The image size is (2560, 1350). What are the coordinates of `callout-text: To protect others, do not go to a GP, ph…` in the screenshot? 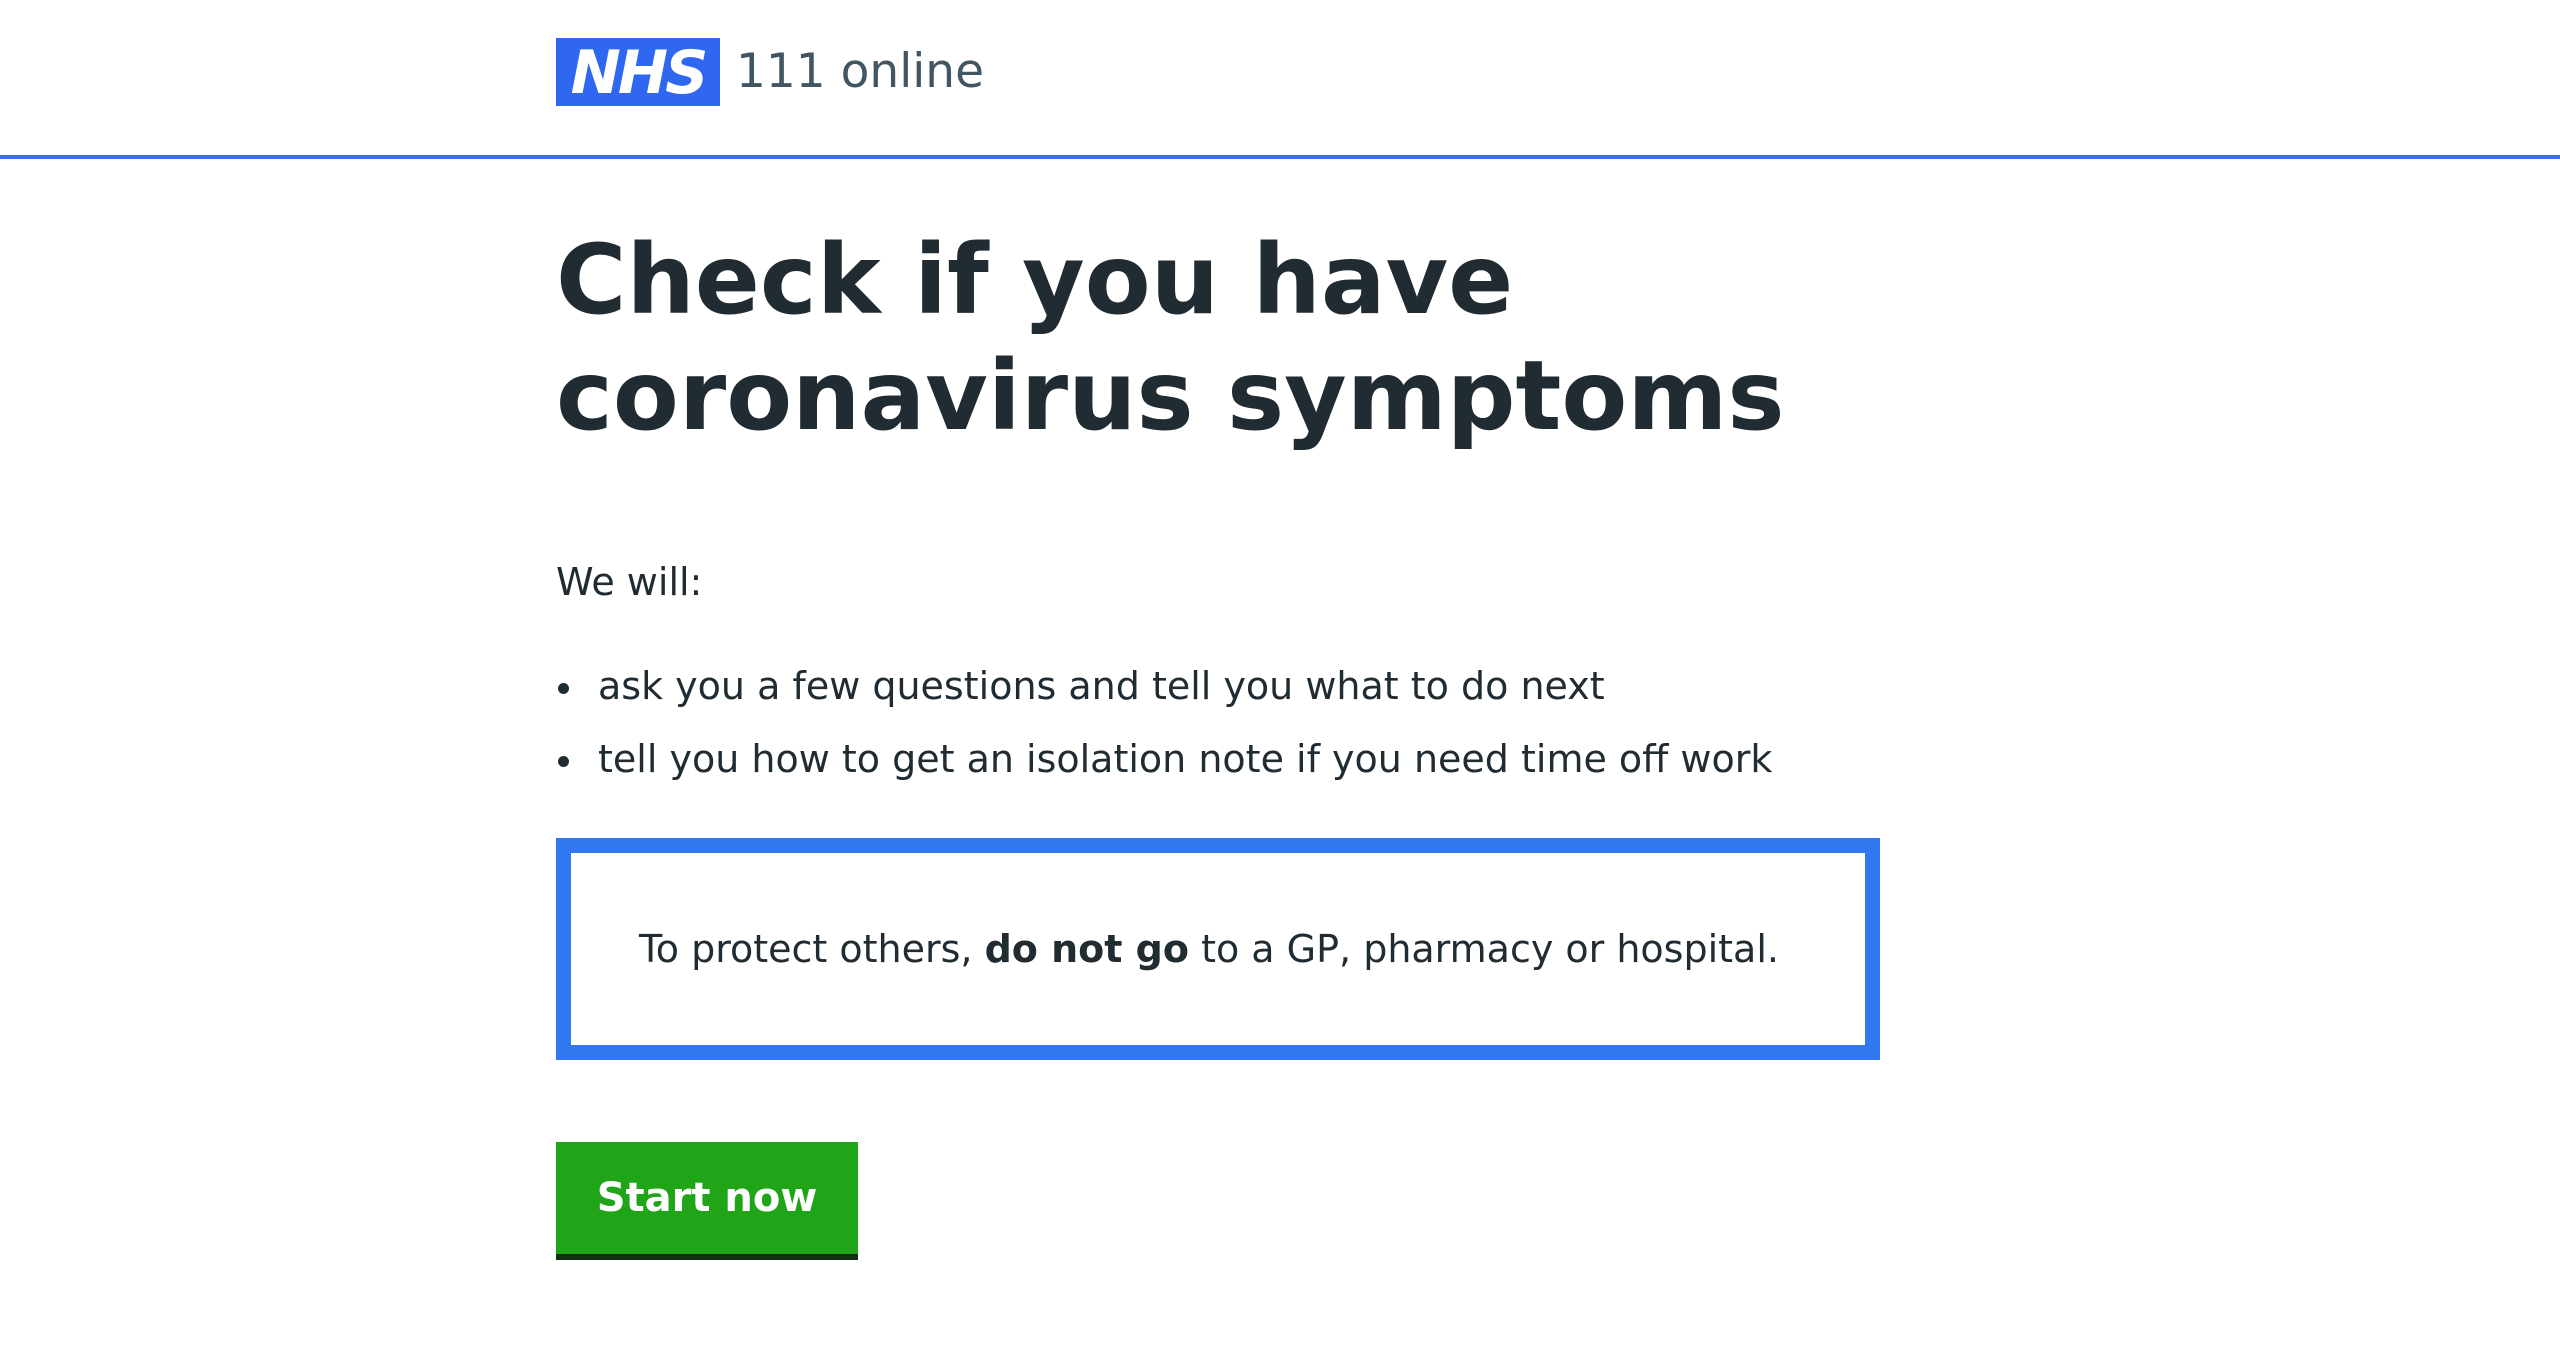 It's located at (1209, 949).